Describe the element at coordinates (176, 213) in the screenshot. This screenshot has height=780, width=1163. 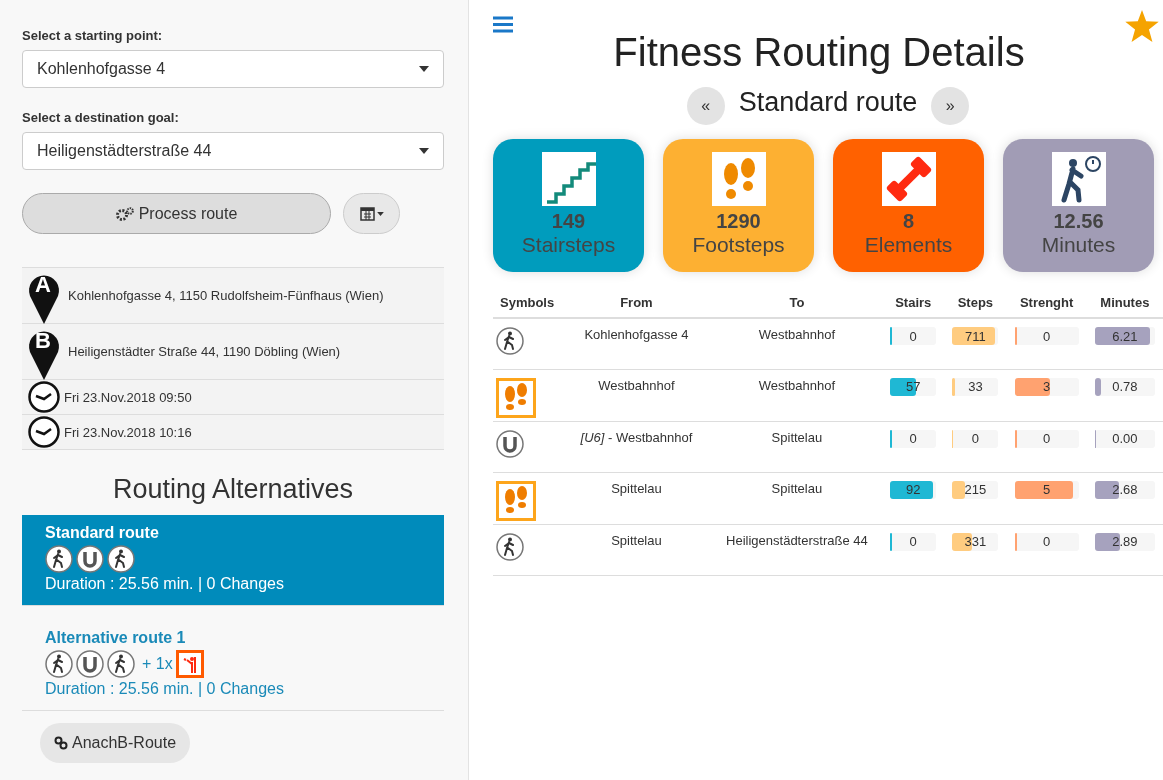
I see `process-route-button: Process route` at that location.